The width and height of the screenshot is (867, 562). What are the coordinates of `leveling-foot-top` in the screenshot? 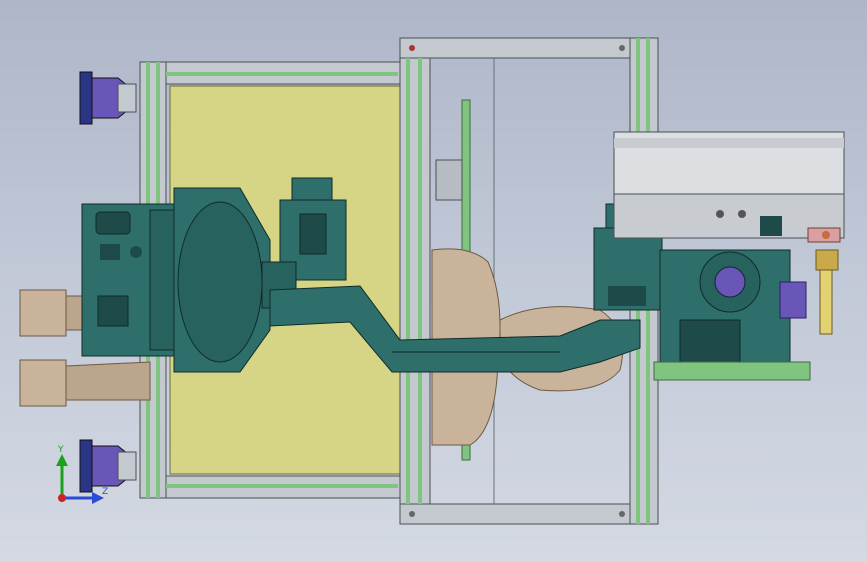 It's located at (108, 98).